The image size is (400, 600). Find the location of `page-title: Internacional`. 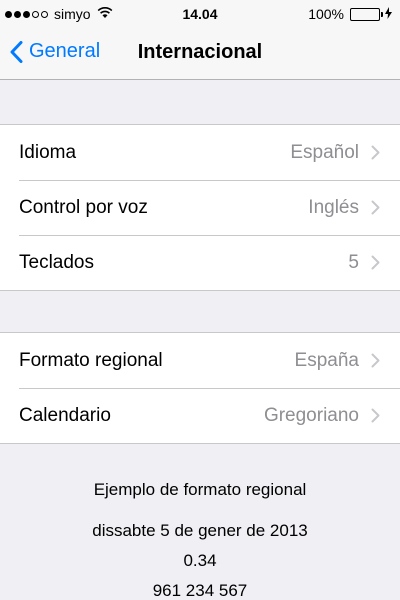

page-title: Internacional is located at coordinates (200, 52).